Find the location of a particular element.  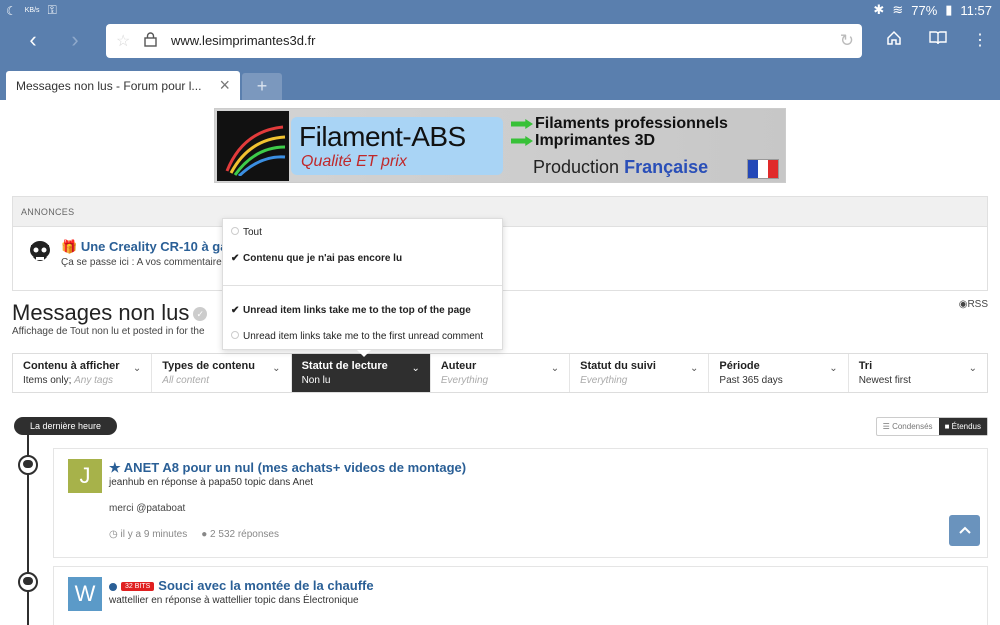

android-status-bar: ☾ KB/s ⚿ ✱ ≋ 77% ▮ 11:57 is located at coordinates (500, 10).